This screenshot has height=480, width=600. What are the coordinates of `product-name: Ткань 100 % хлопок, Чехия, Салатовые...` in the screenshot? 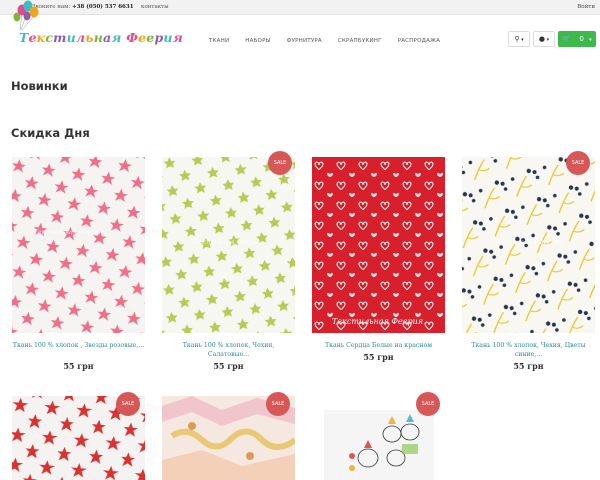 It's located at (228, 350).